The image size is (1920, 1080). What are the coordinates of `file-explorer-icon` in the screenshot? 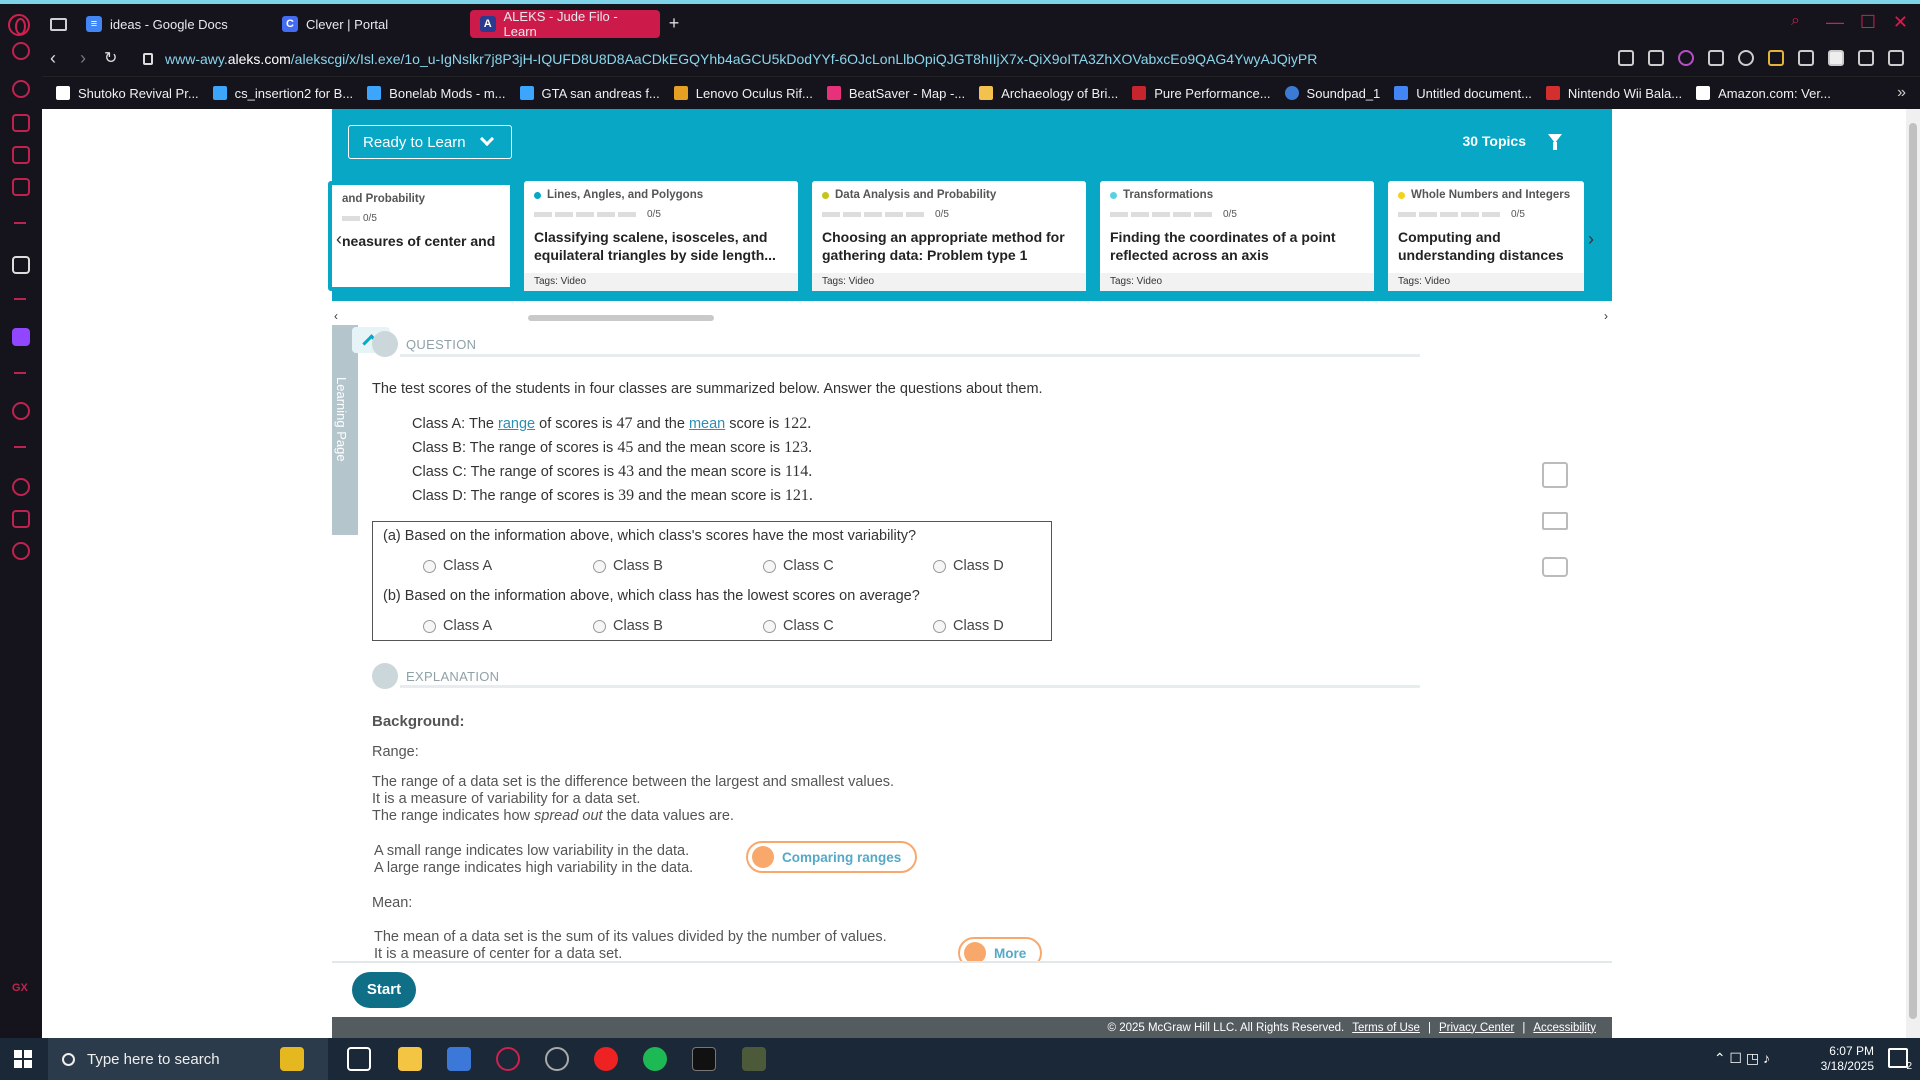 It's located at (410, 1059).